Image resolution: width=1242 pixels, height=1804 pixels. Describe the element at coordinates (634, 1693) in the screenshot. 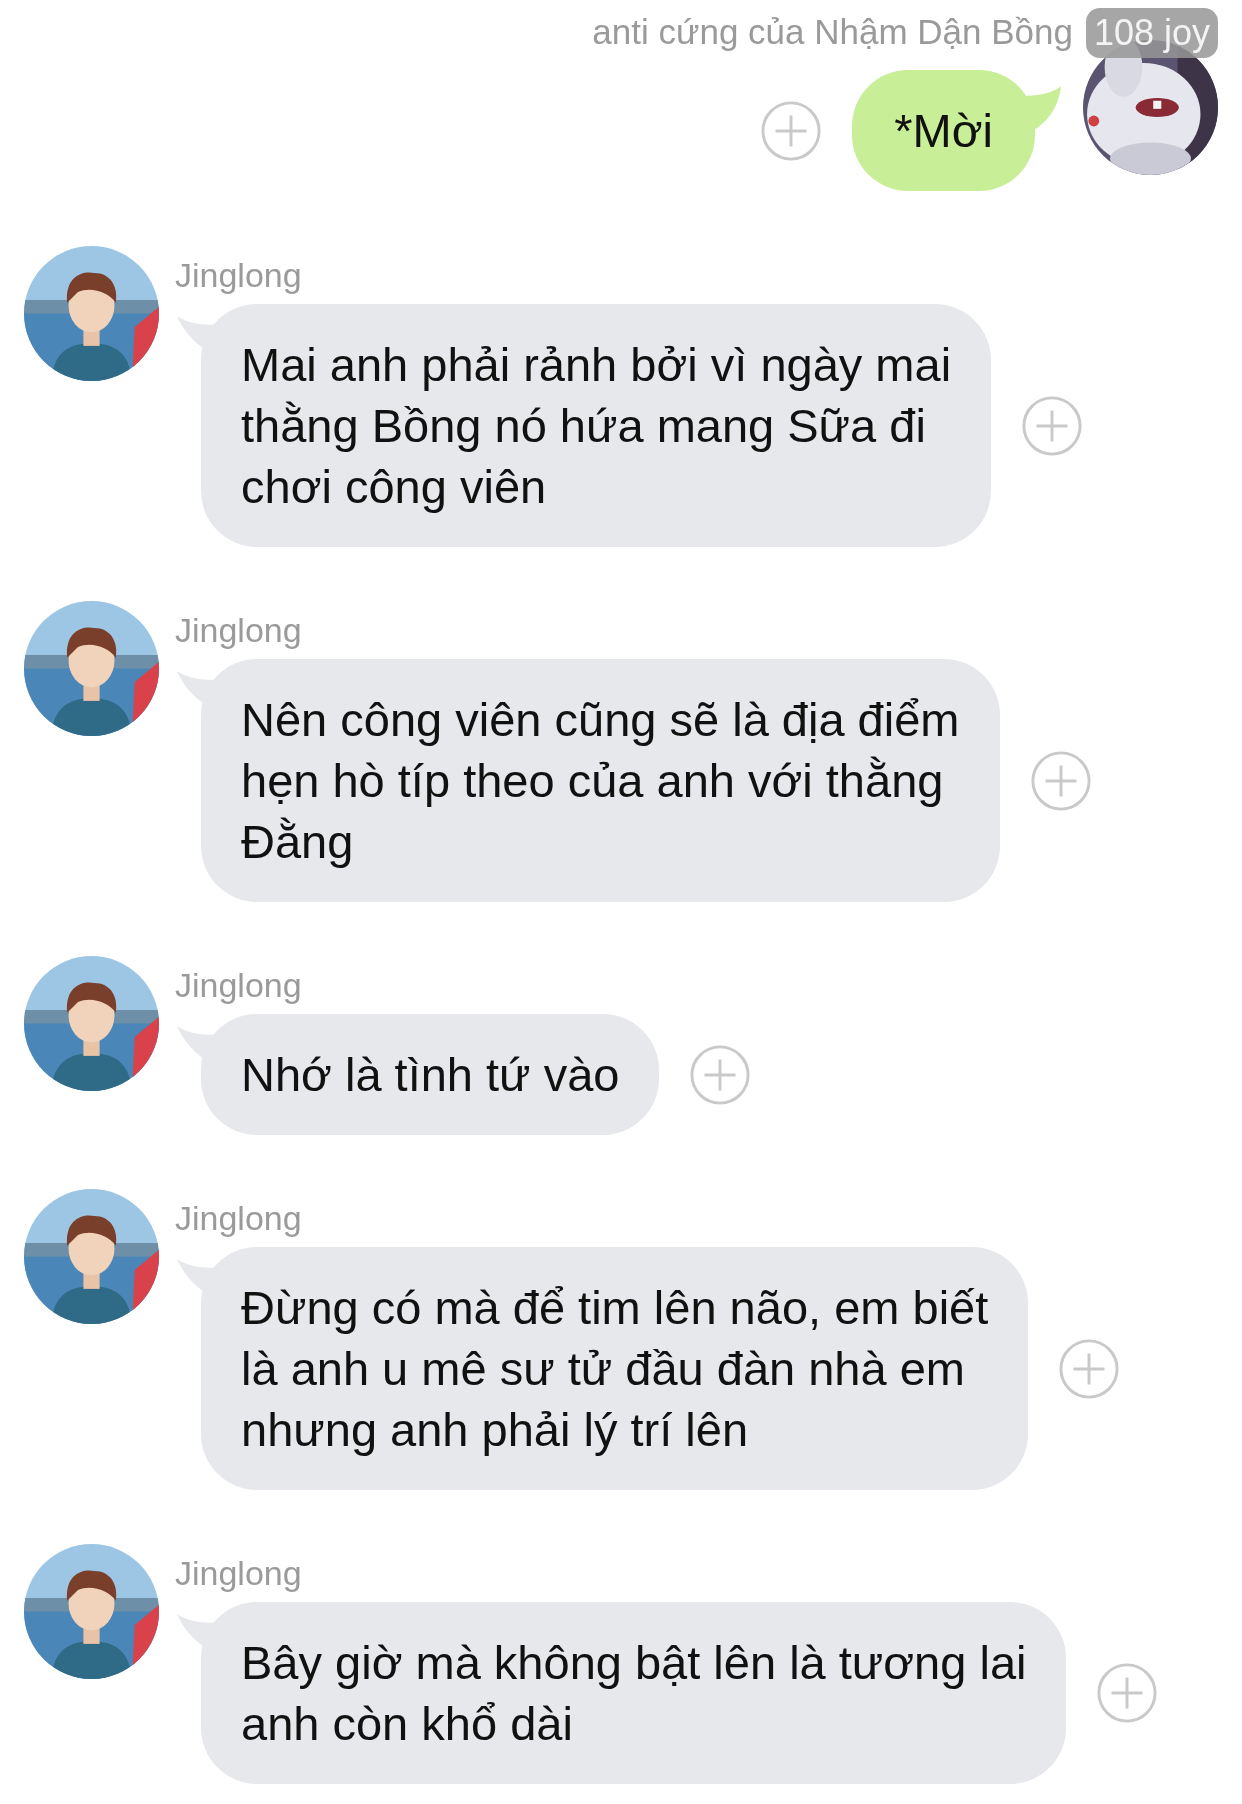

I see `message-bubble: Bây giờ mà không bật lên là tương lai anh còn khổ dài` at that location.